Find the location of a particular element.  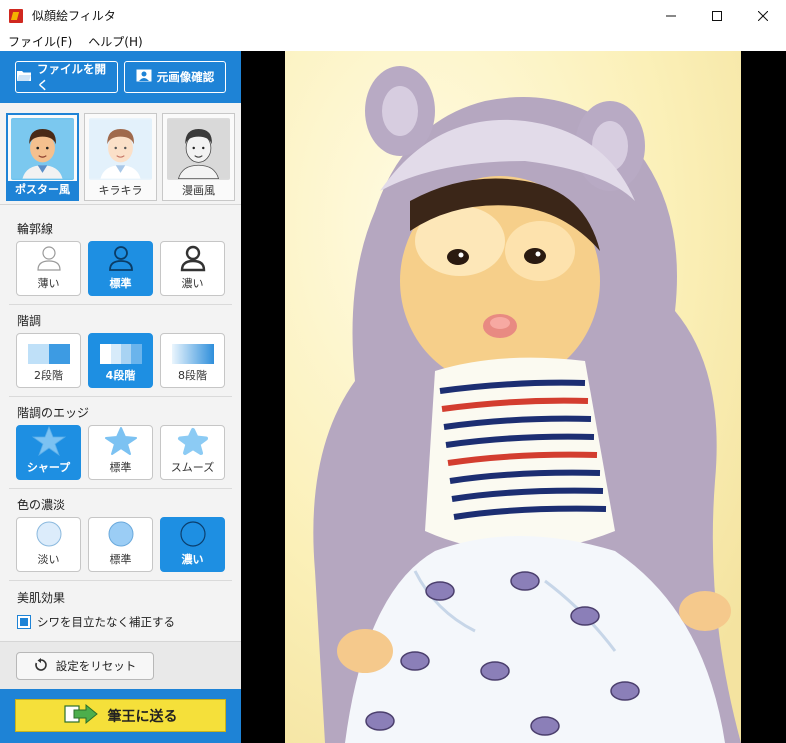

color-dark-option: 濃い is located at coordinates (192, 544).